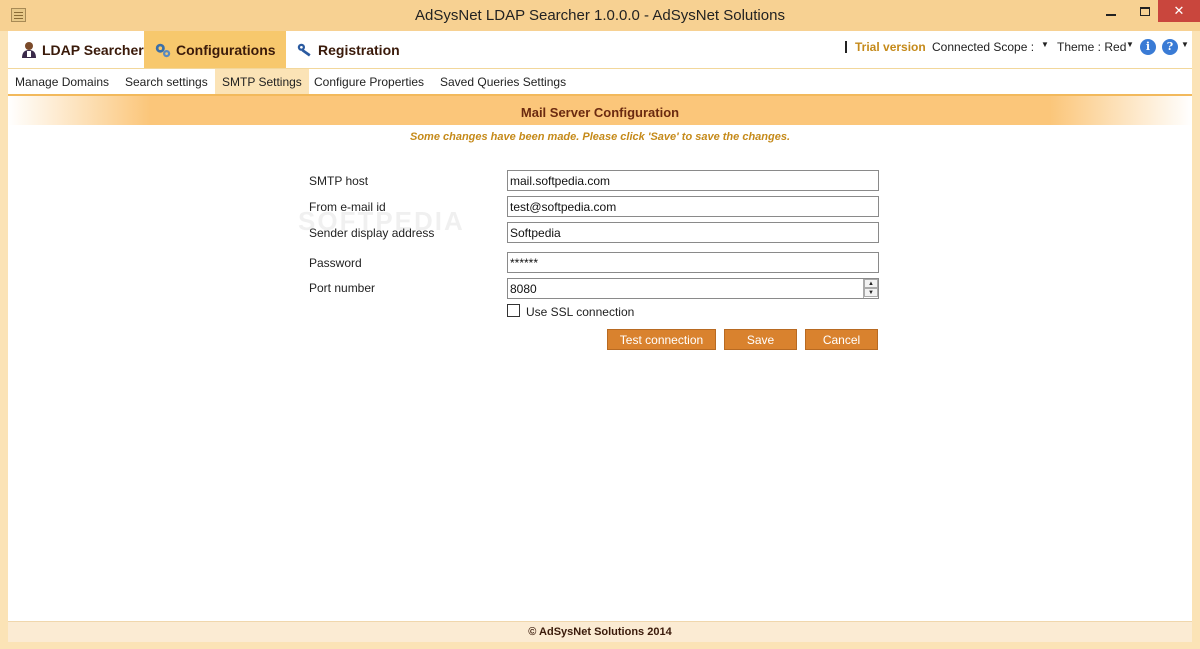 The image size is (1200, 649). Describe the element at coordinates (1111, 11) in the screenshot. I see `minimize-button` at that location.